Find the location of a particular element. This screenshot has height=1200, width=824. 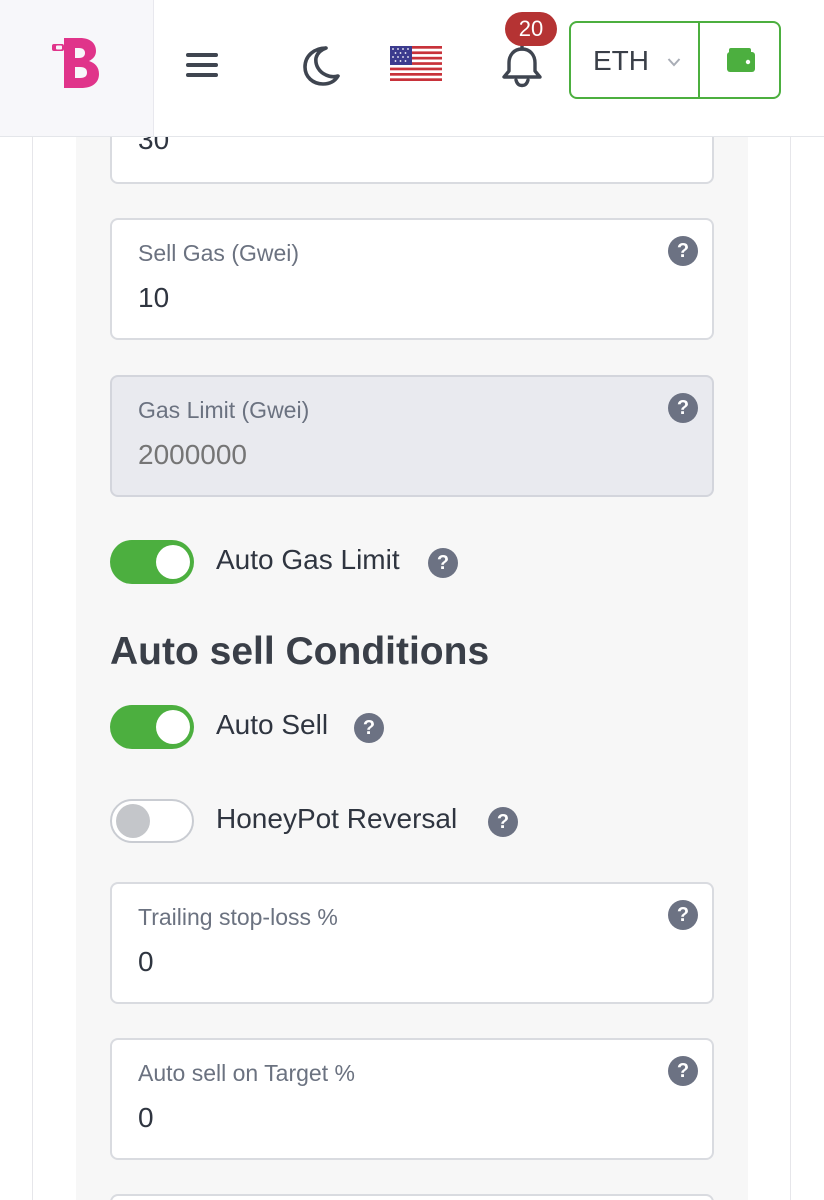

top-navbar: 20 ETH is located at coordinates (412, 68).